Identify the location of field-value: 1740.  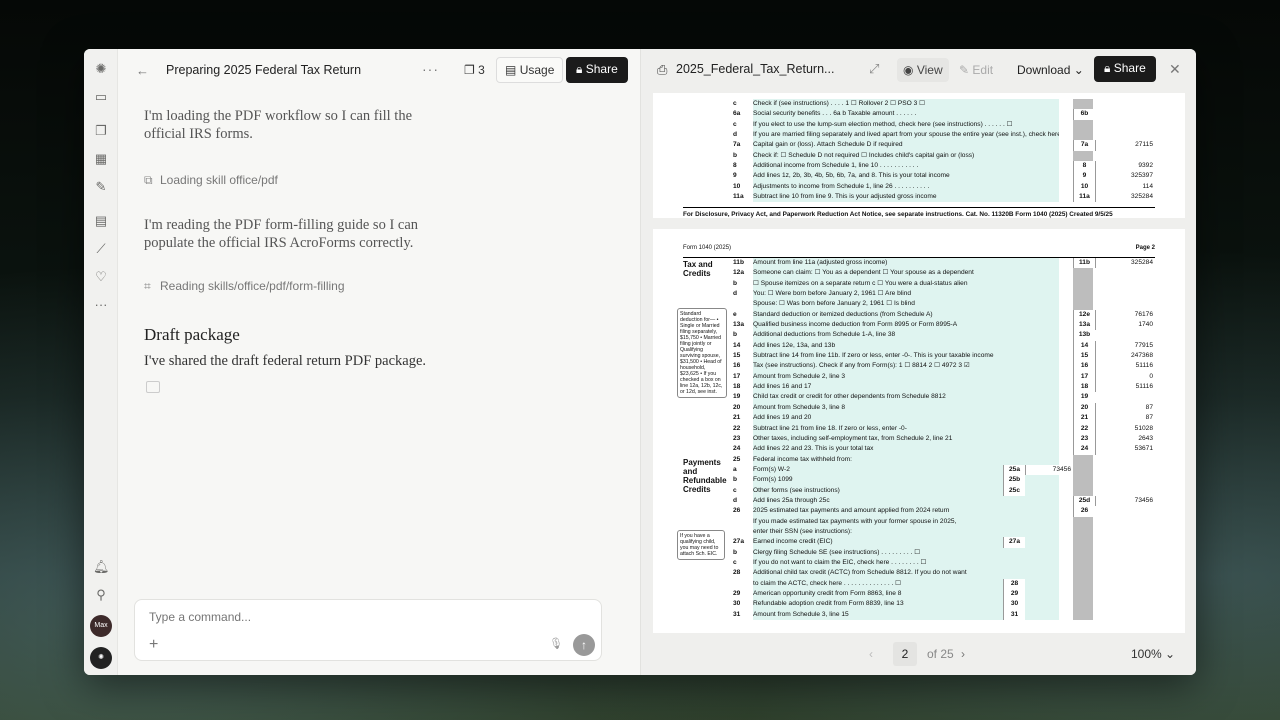
(1125, 325).